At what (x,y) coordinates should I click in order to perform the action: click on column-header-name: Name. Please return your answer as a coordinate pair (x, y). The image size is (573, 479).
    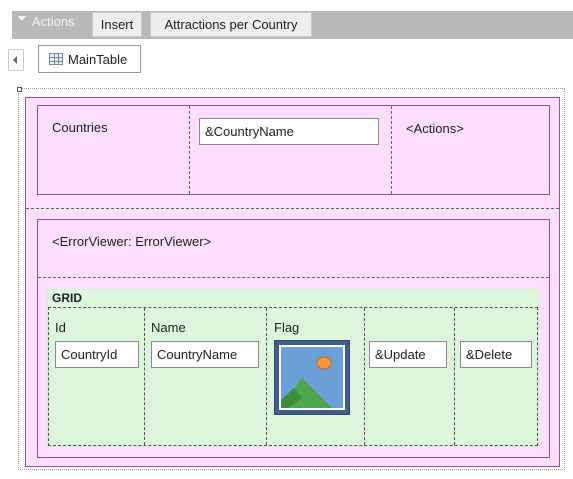
    Looking at the image, I should click on (168, 327).